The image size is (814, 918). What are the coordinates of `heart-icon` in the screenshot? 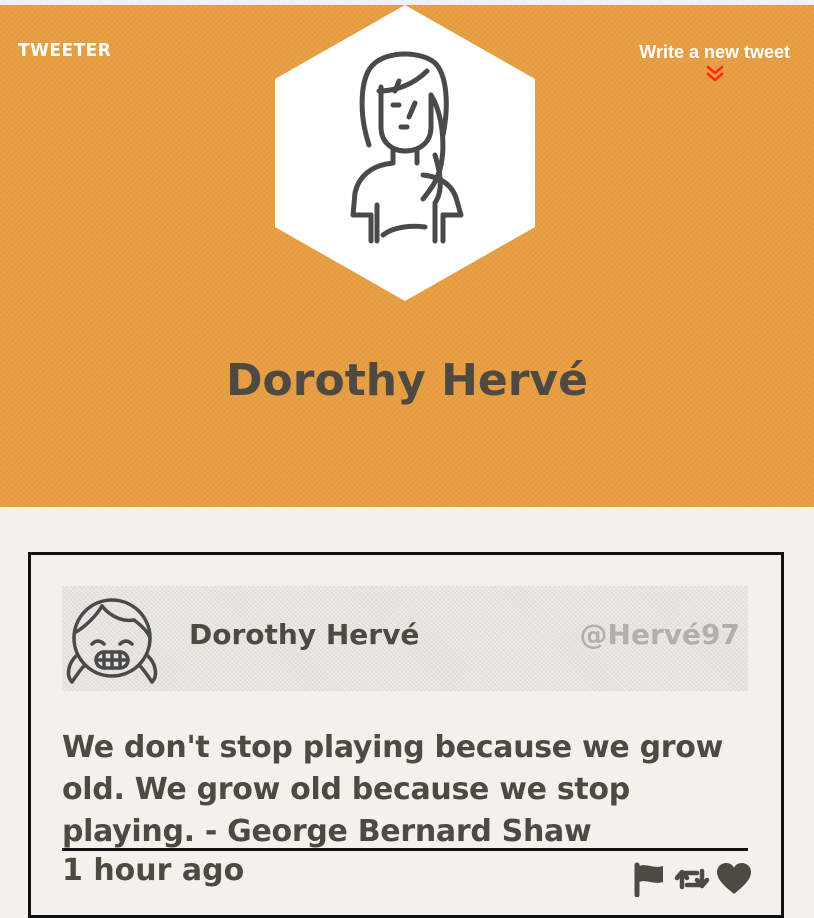 It's located at (734, 879).